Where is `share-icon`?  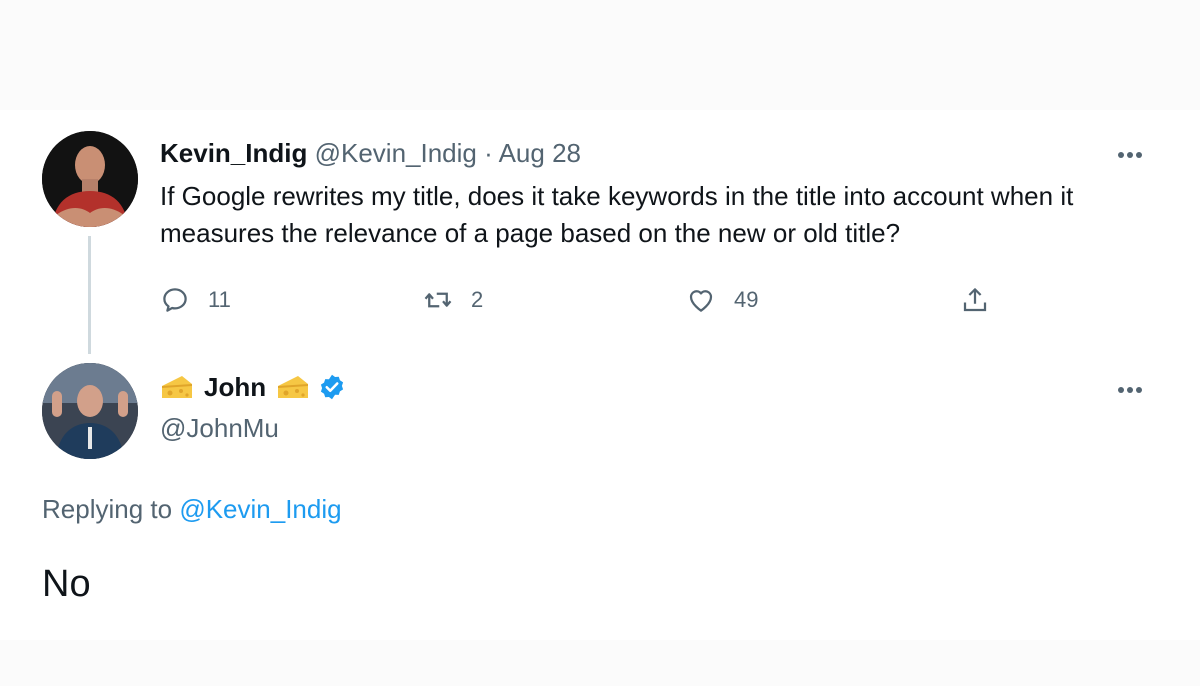 share-icon is located at coordinates (975, 300).